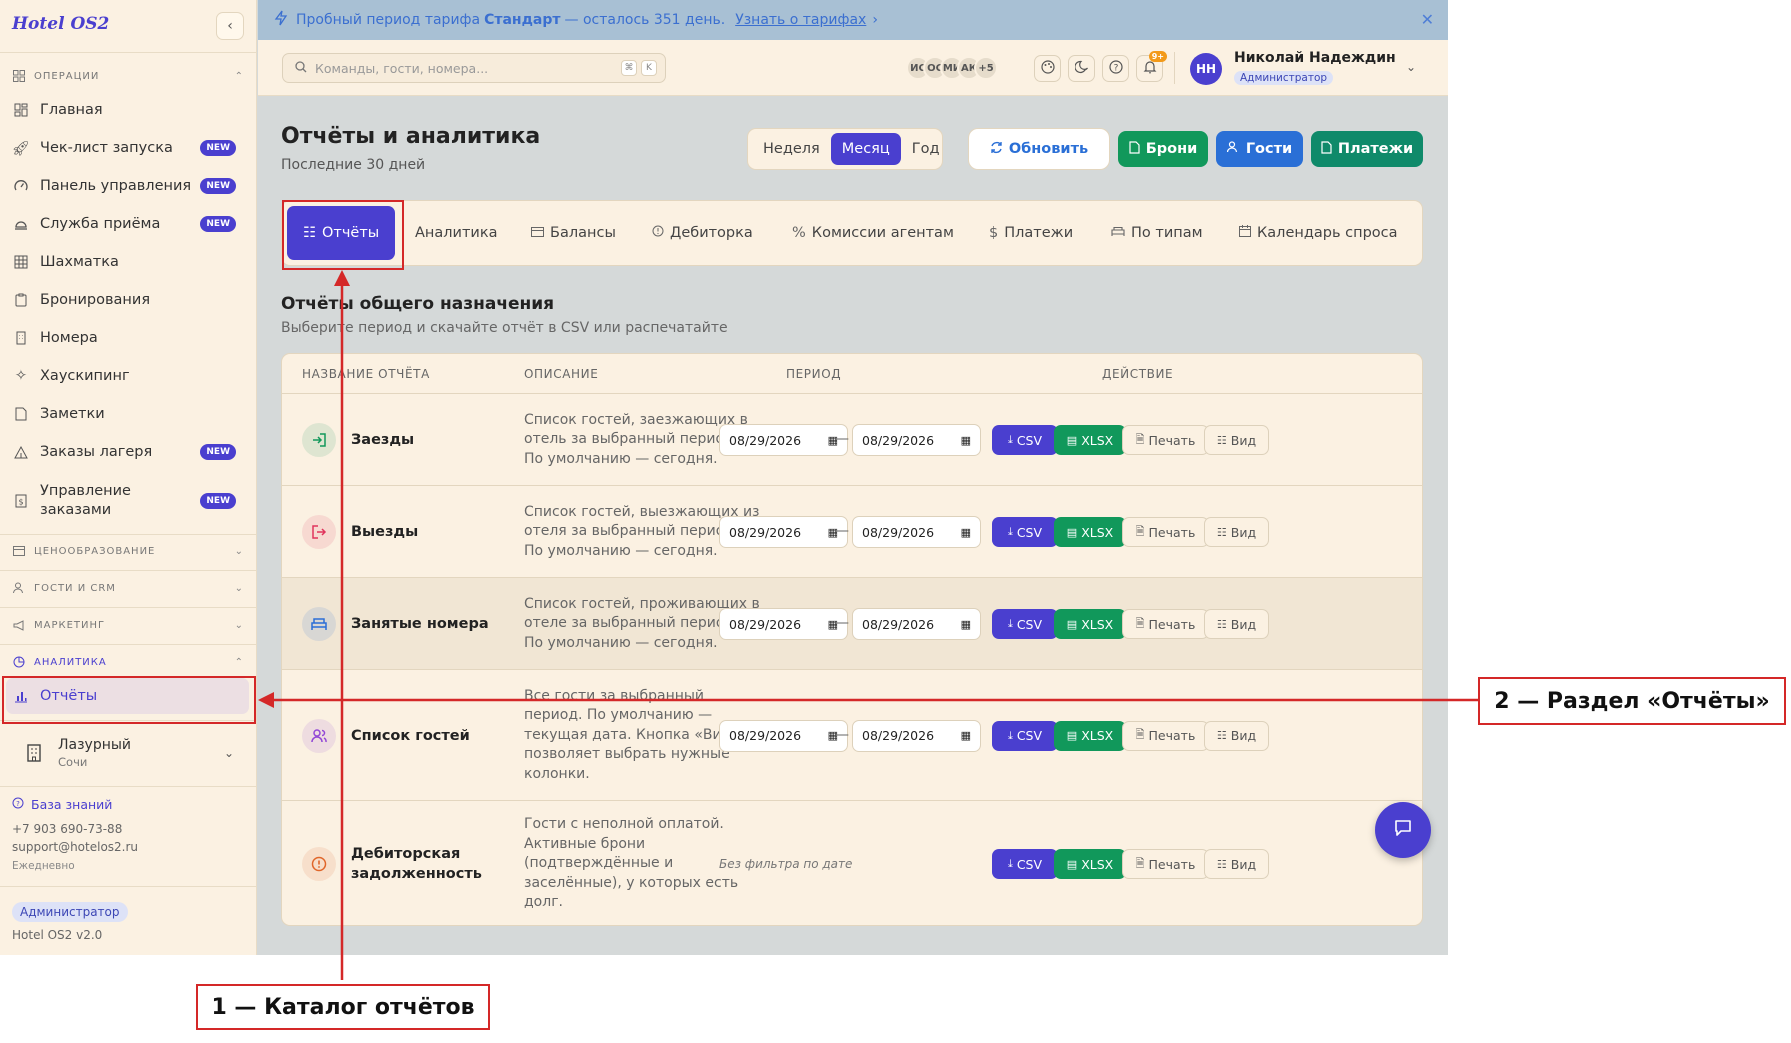 Image resolution: width=1791 pixels, height=1043 pixels. I want to click on tab-agent-commissions: % Комиссии агентам, so click(873, 233).